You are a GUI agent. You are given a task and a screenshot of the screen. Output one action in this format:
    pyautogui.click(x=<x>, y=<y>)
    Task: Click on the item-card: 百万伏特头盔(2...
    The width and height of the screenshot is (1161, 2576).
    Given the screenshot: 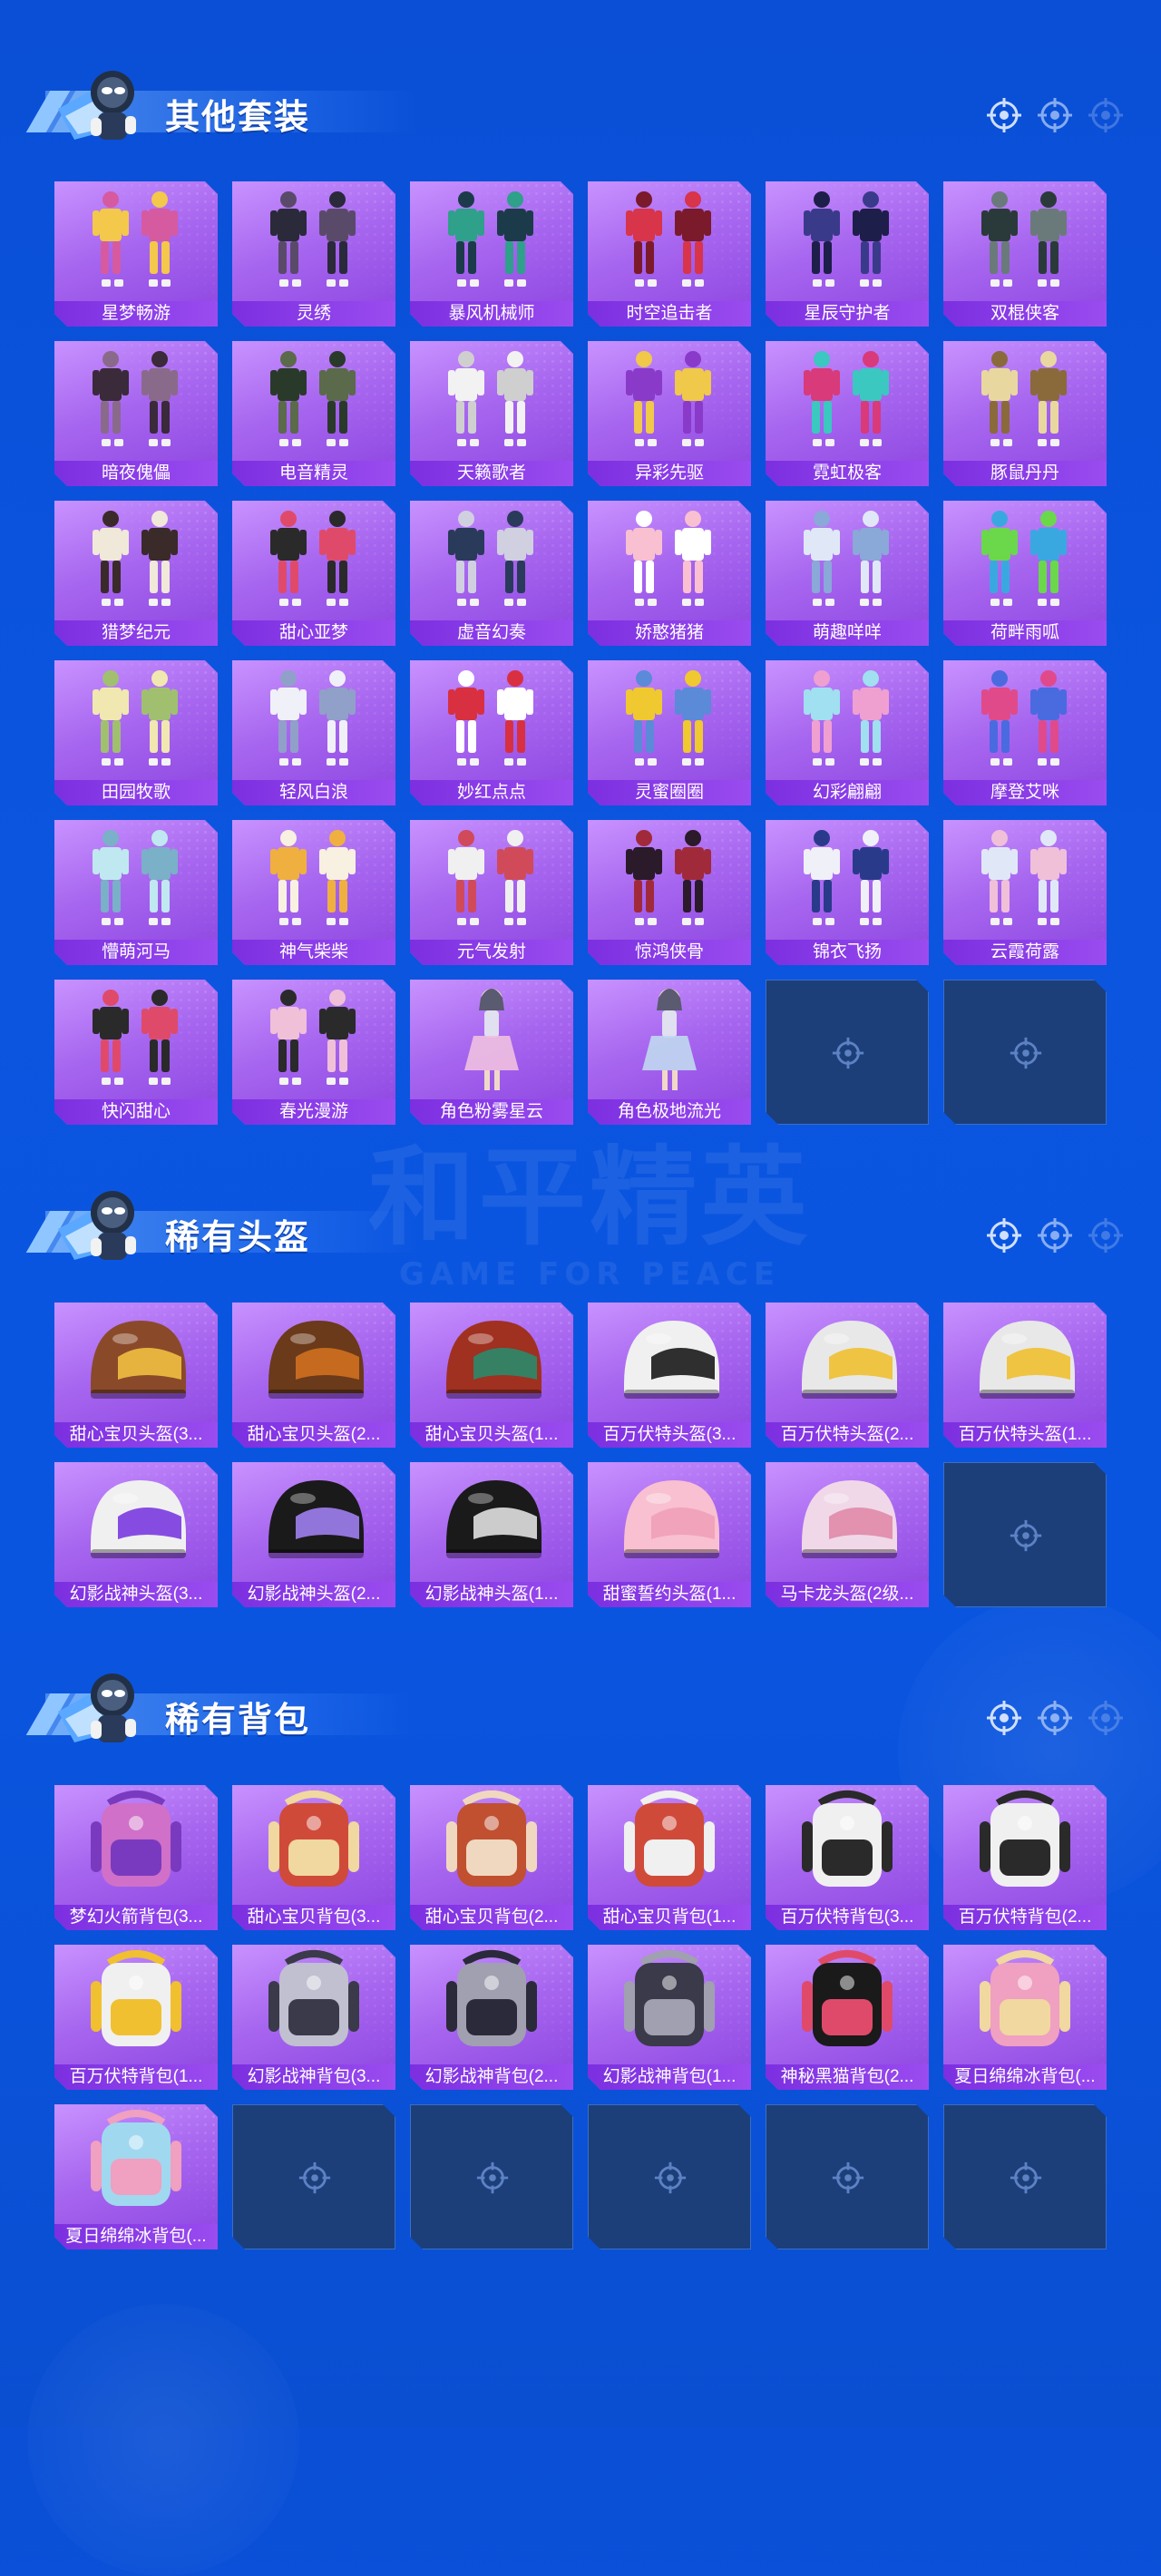 What is the action you would take?
    pyautogui.click(x=847, y=1375)
    